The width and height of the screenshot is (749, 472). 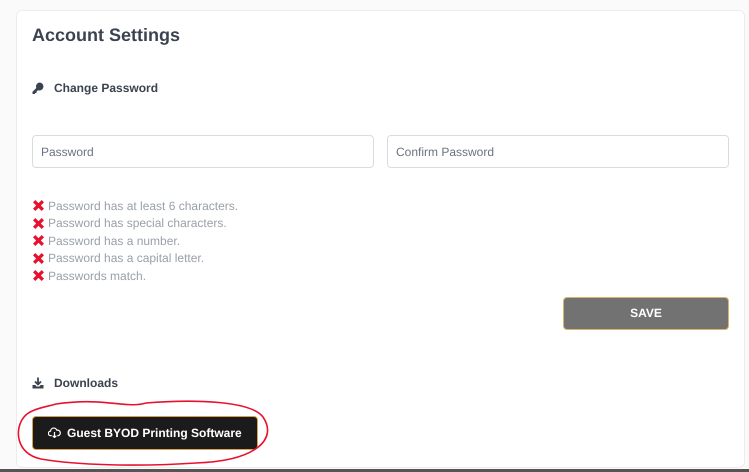 What do you see at coordinates (558, 151) in the screenshot?
I see `password-field: Confirm Password` at bounding box center [558, 151].